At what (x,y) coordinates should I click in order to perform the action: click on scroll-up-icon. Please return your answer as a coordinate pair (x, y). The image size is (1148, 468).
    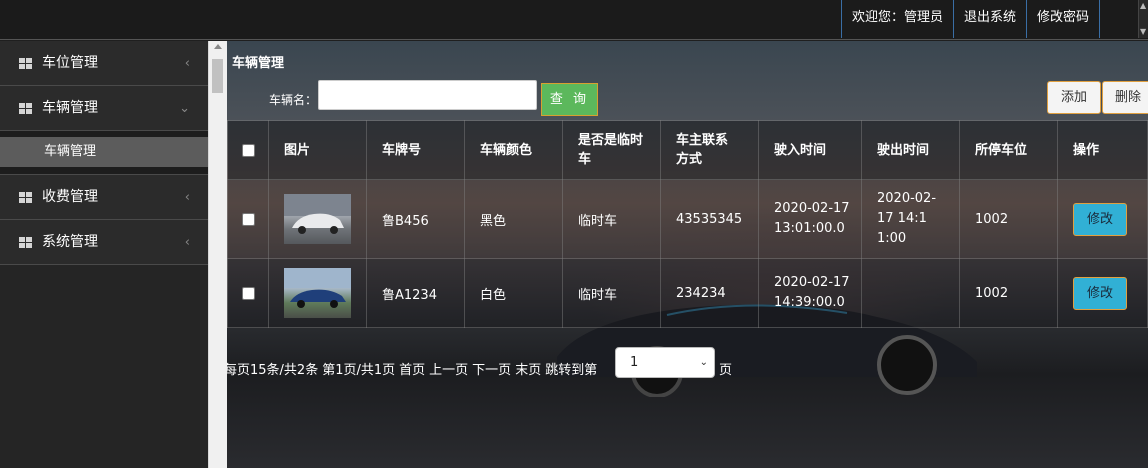
    Looking at the image, I should click on (218, 46).